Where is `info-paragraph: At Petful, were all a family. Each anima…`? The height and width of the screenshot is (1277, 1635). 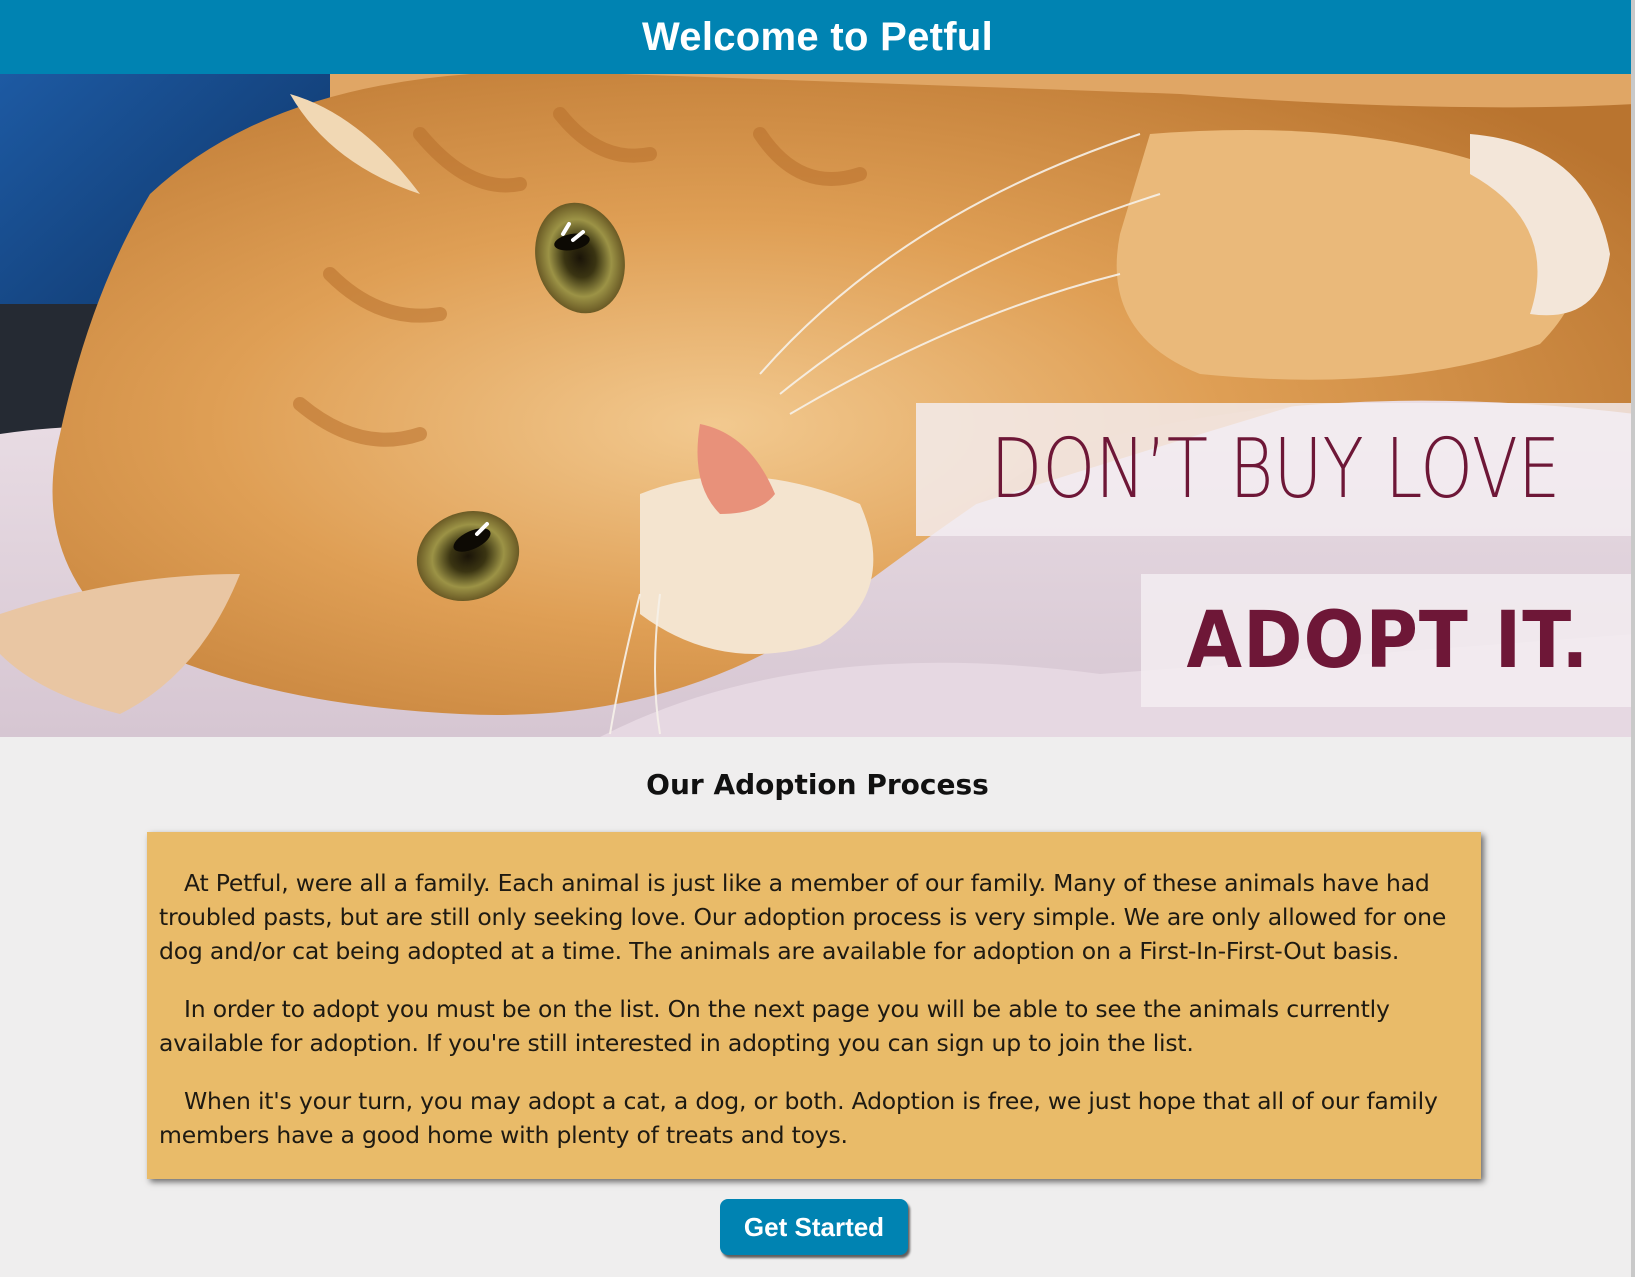
info-paragraph: At Petful, were all a family. Each anima… is located at coordinates (803, 917).